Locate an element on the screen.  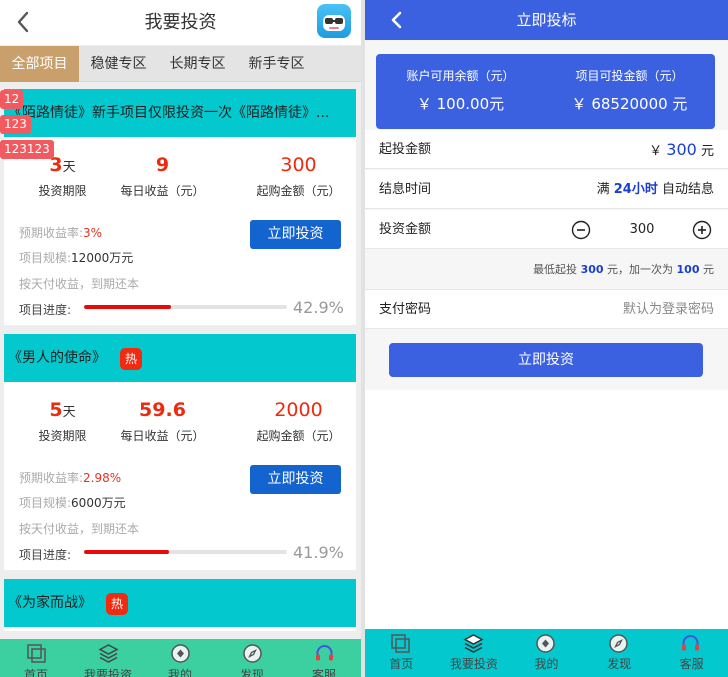
project-card: 《为家而战》 热 is located at coordinates (180, 605).